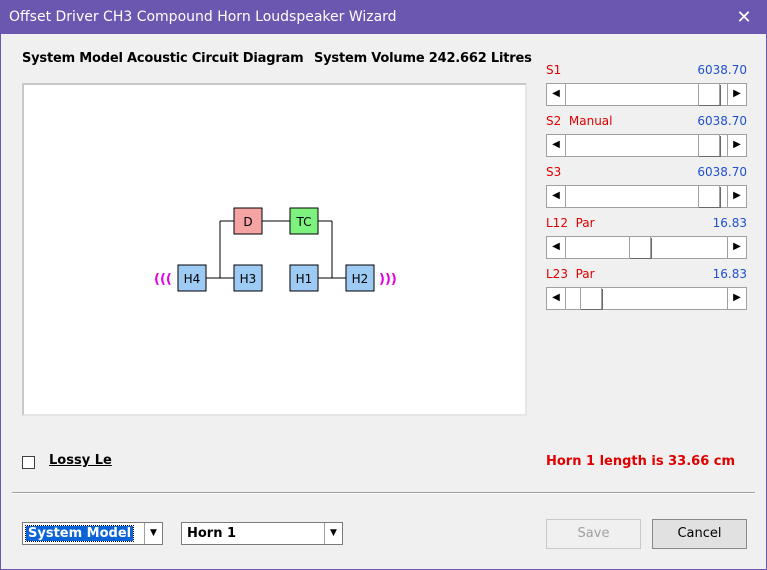  Describe the element at coordinates (79, 533) in the screenshot. I see `model-select-value: System Model` at that location.